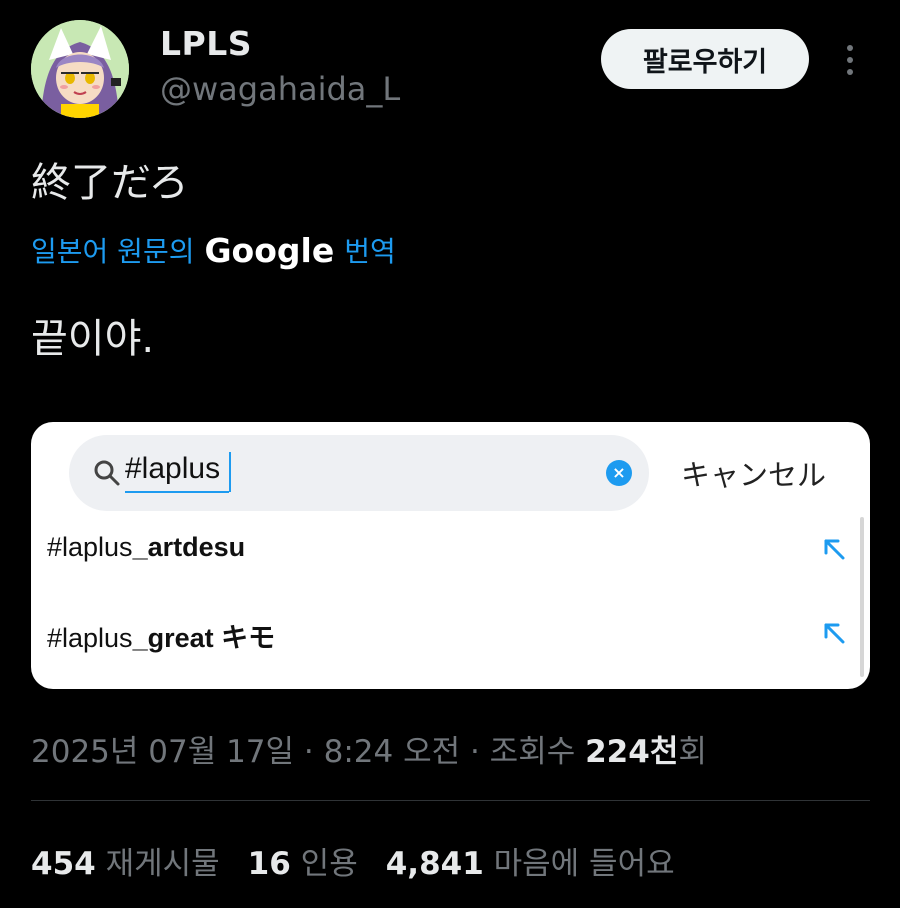 The width and height of the screenshot is (900, 908). I want to click on image-search-query: #laplus, so click(173, 468).